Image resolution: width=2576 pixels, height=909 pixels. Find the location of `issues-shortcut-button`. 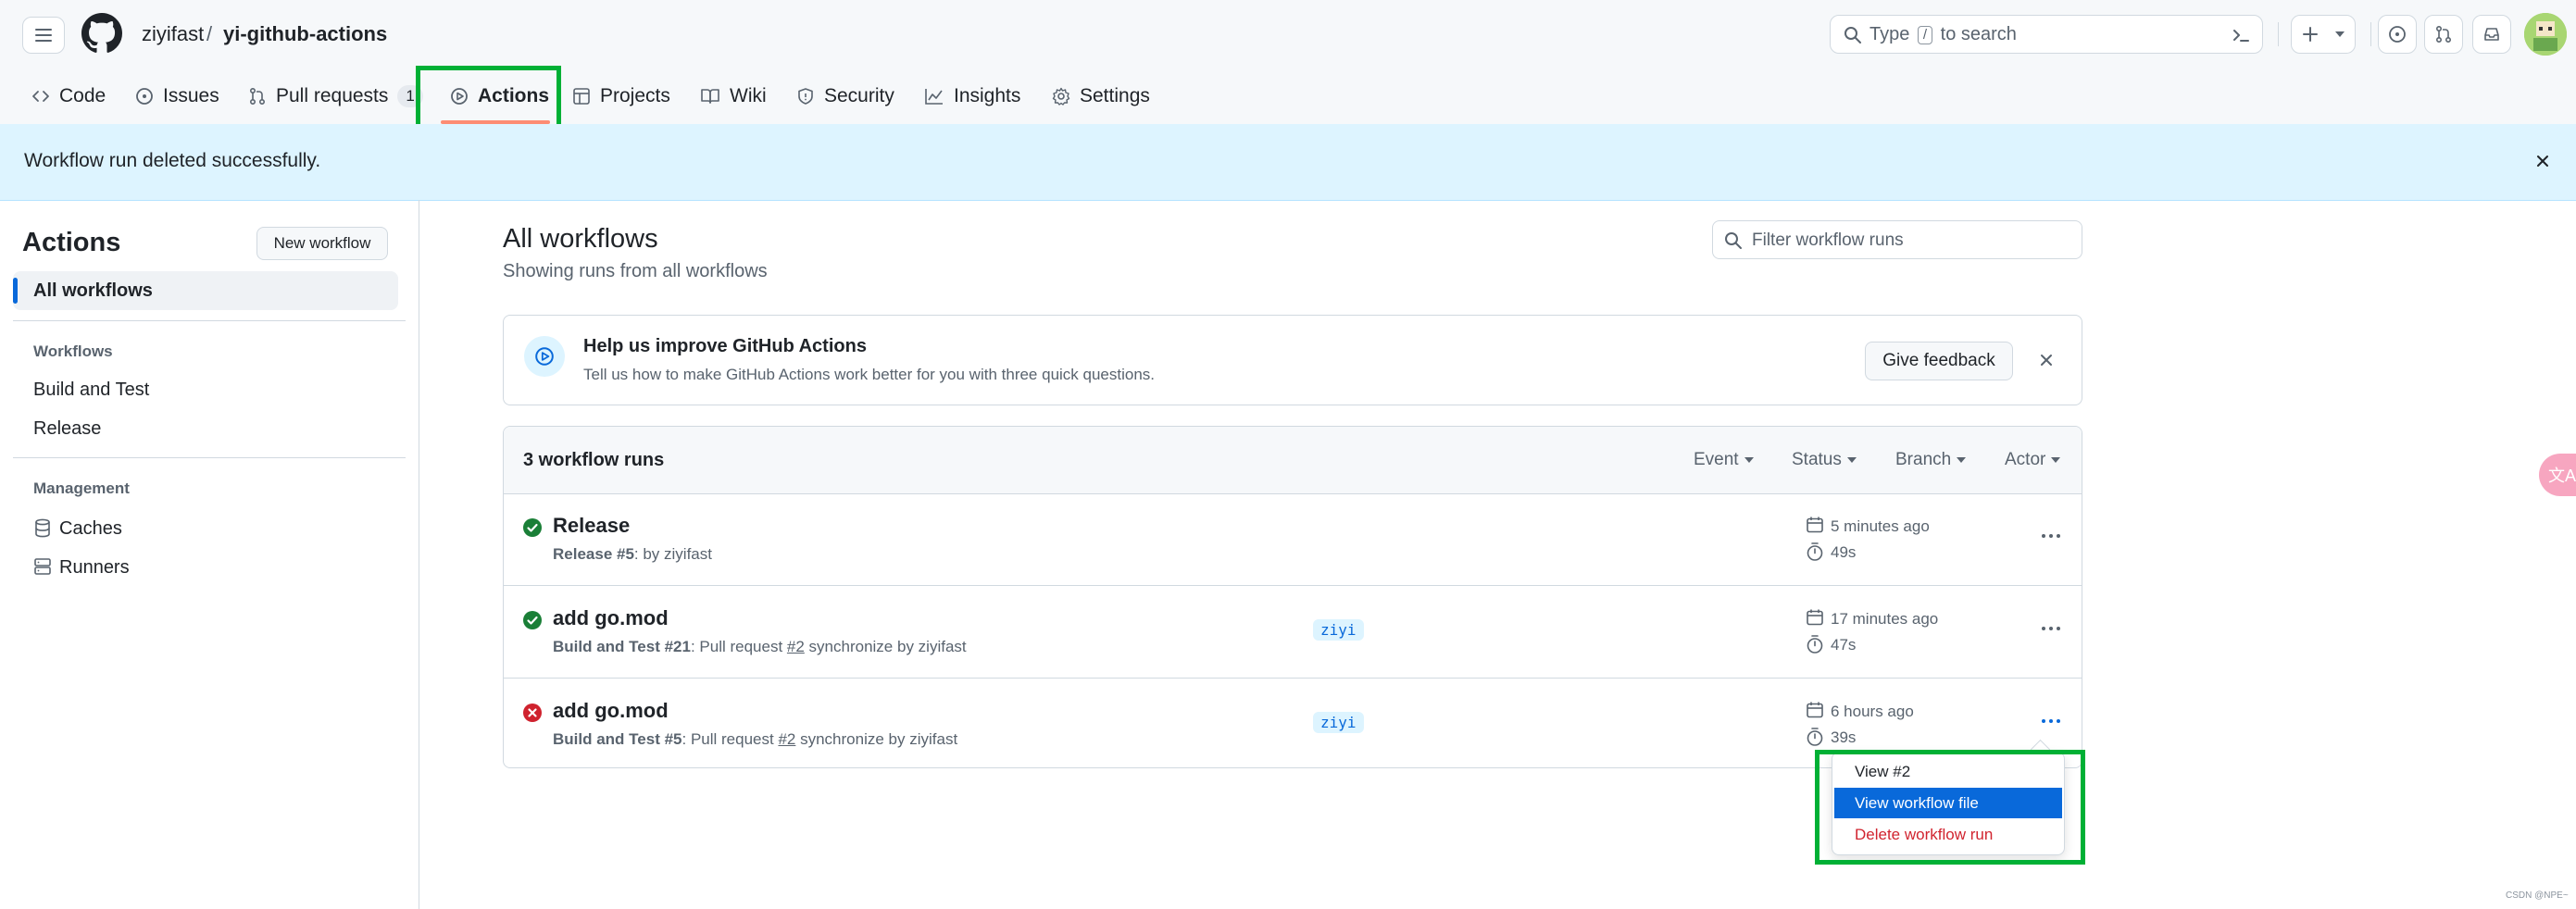

issues-shortcut-button is located at coordinates (2397, 34).